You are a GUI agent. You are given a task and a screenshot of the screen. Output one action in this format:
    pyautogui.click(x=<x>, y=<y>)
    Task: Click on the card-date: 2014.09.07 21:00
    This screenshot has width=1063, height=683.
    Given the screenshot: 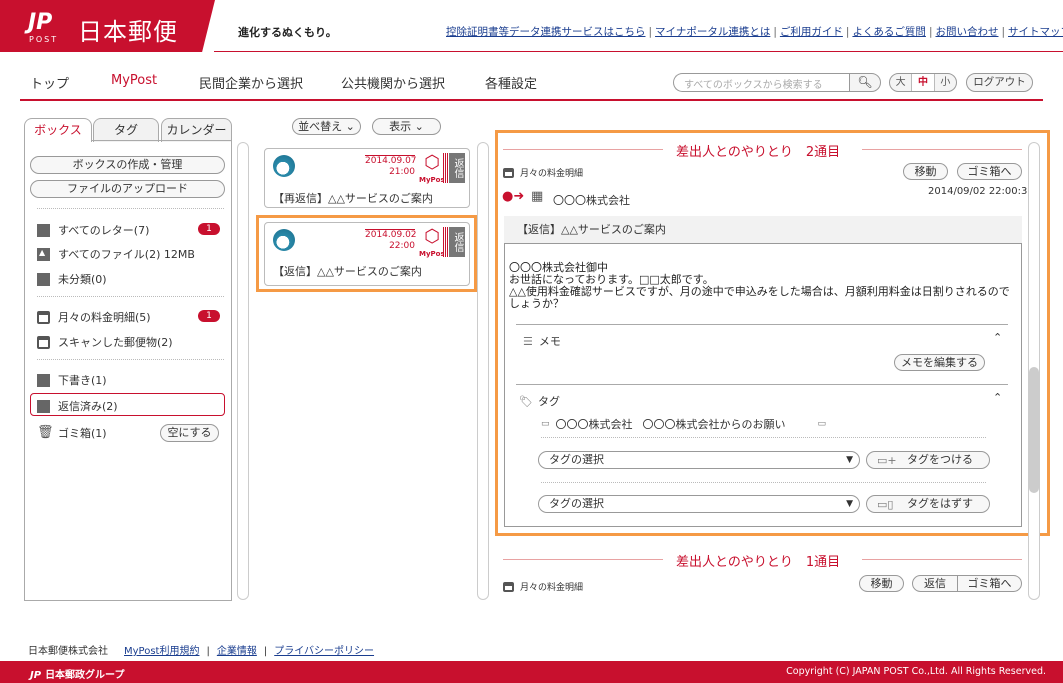 What is the action you would take?
    pyautogui.click(x=391, y=166)
    